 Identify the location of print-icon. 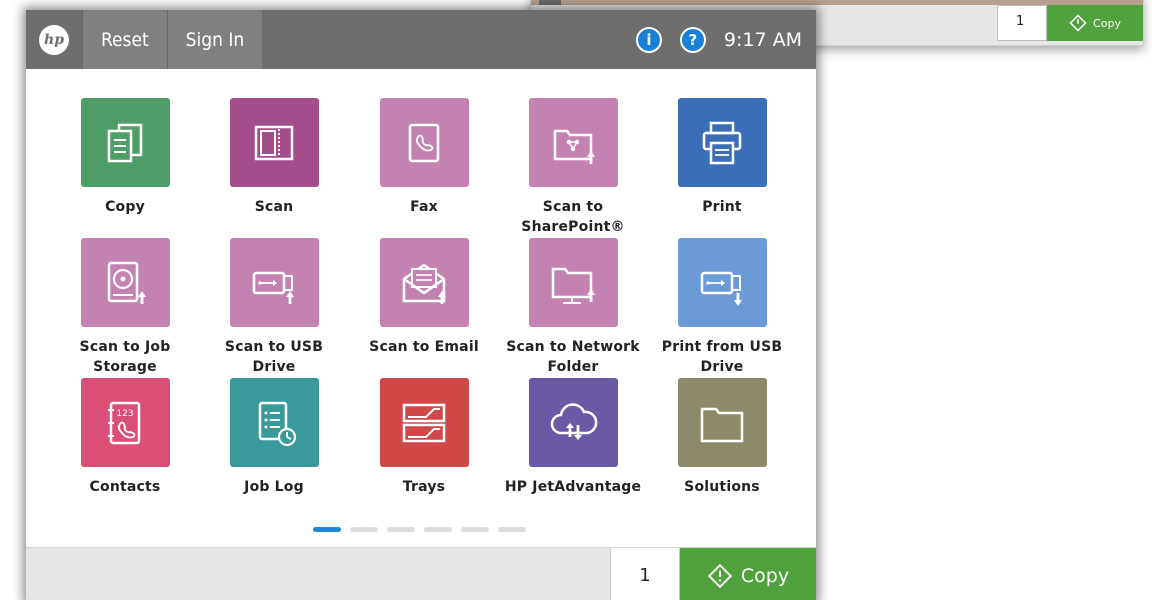
(722, 142).